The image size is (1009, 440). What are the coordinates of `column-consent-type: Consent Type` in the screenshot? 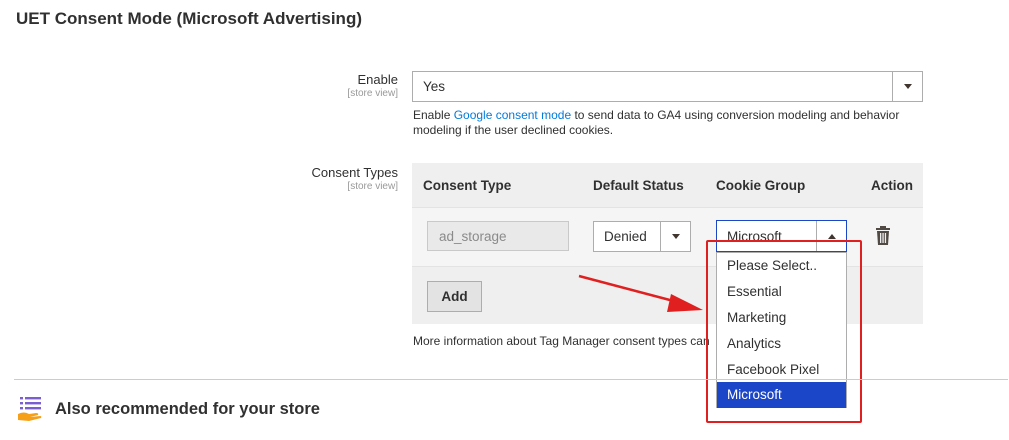 It's located at (467, 185).